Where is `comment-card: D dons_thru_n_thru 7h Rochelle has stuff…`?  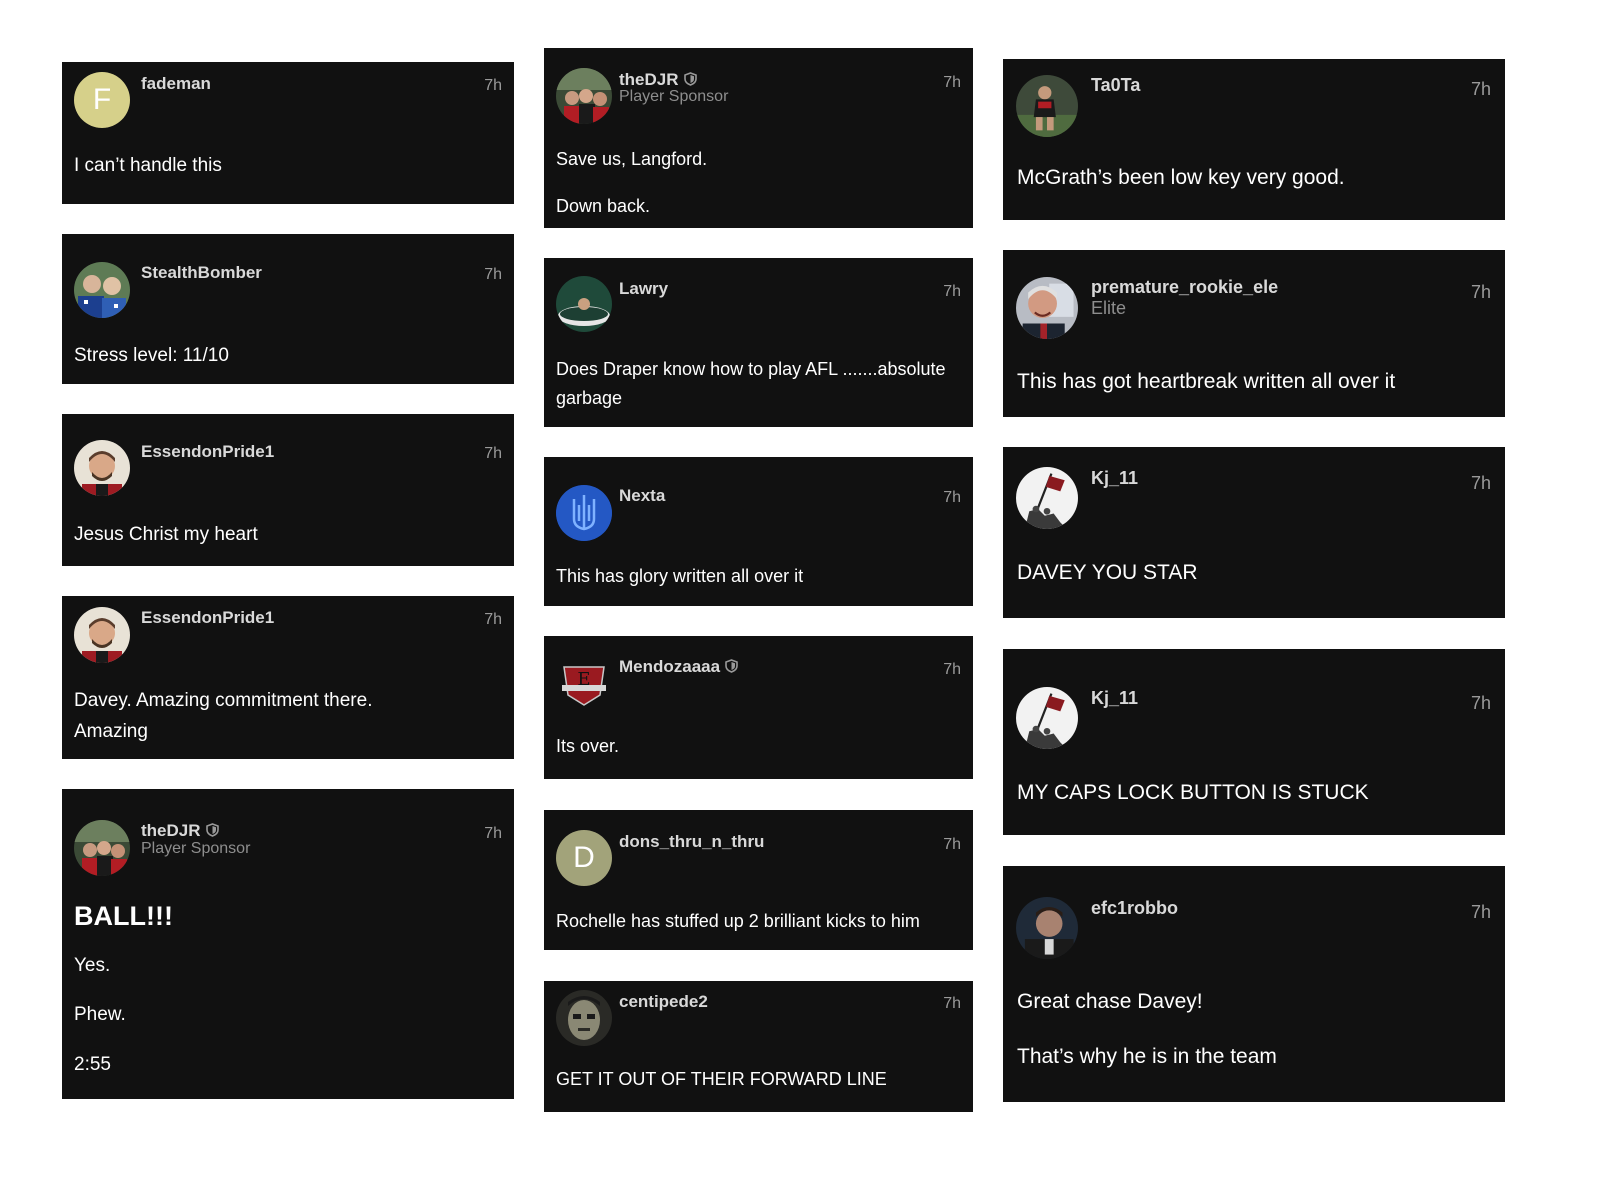 comment-card: D dons_thru_n_thru 7h Rochelle has stuff… is located at coordinates (758, 880).